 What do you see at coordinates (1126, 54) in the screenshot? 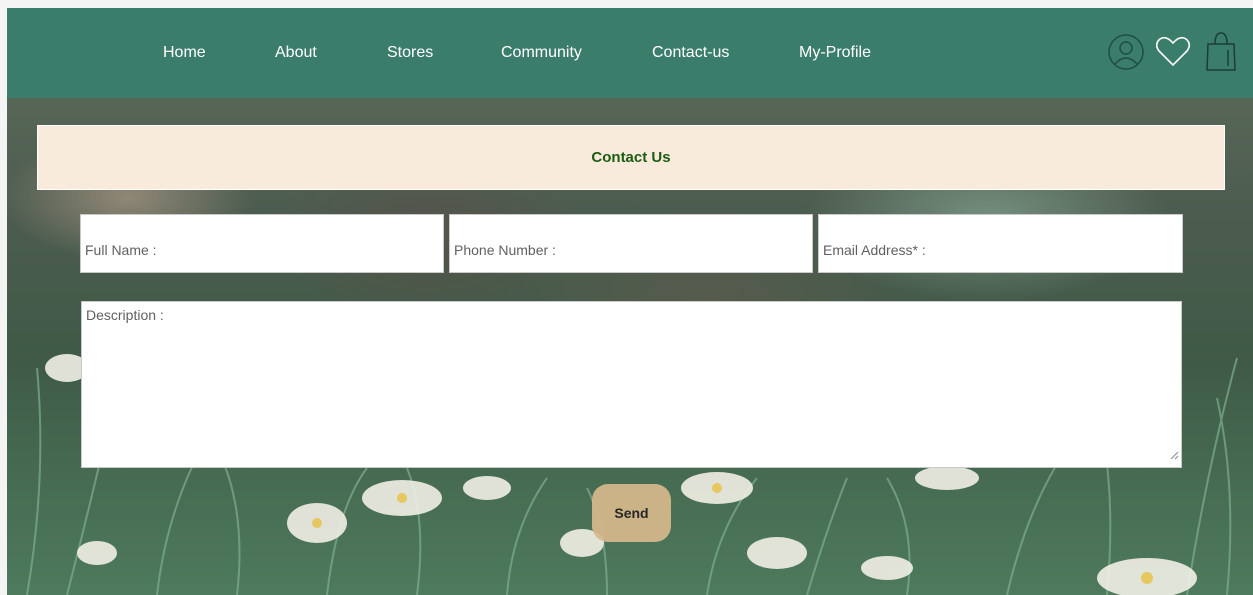
I see `user-icon` at bounding box center [1126, 54].